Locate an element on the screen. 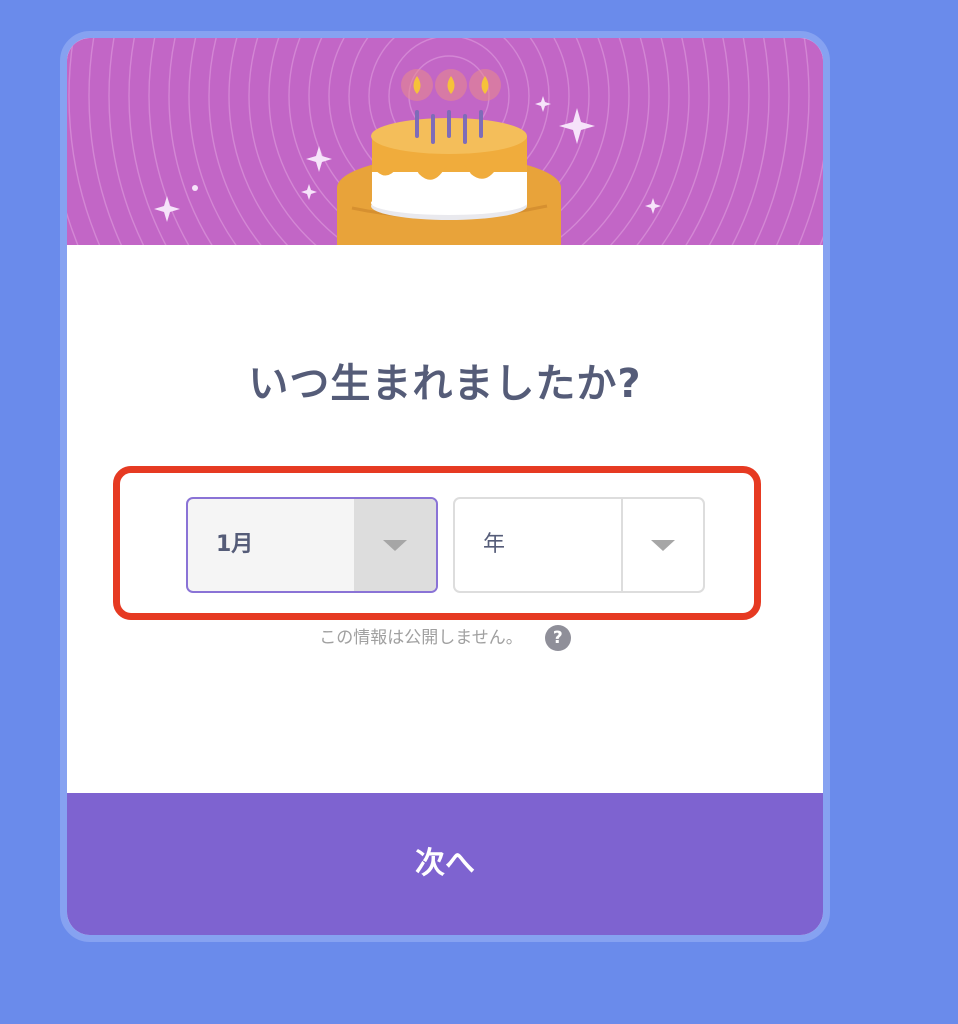  year-select-value: 年 is located at coordinates (494, 544).